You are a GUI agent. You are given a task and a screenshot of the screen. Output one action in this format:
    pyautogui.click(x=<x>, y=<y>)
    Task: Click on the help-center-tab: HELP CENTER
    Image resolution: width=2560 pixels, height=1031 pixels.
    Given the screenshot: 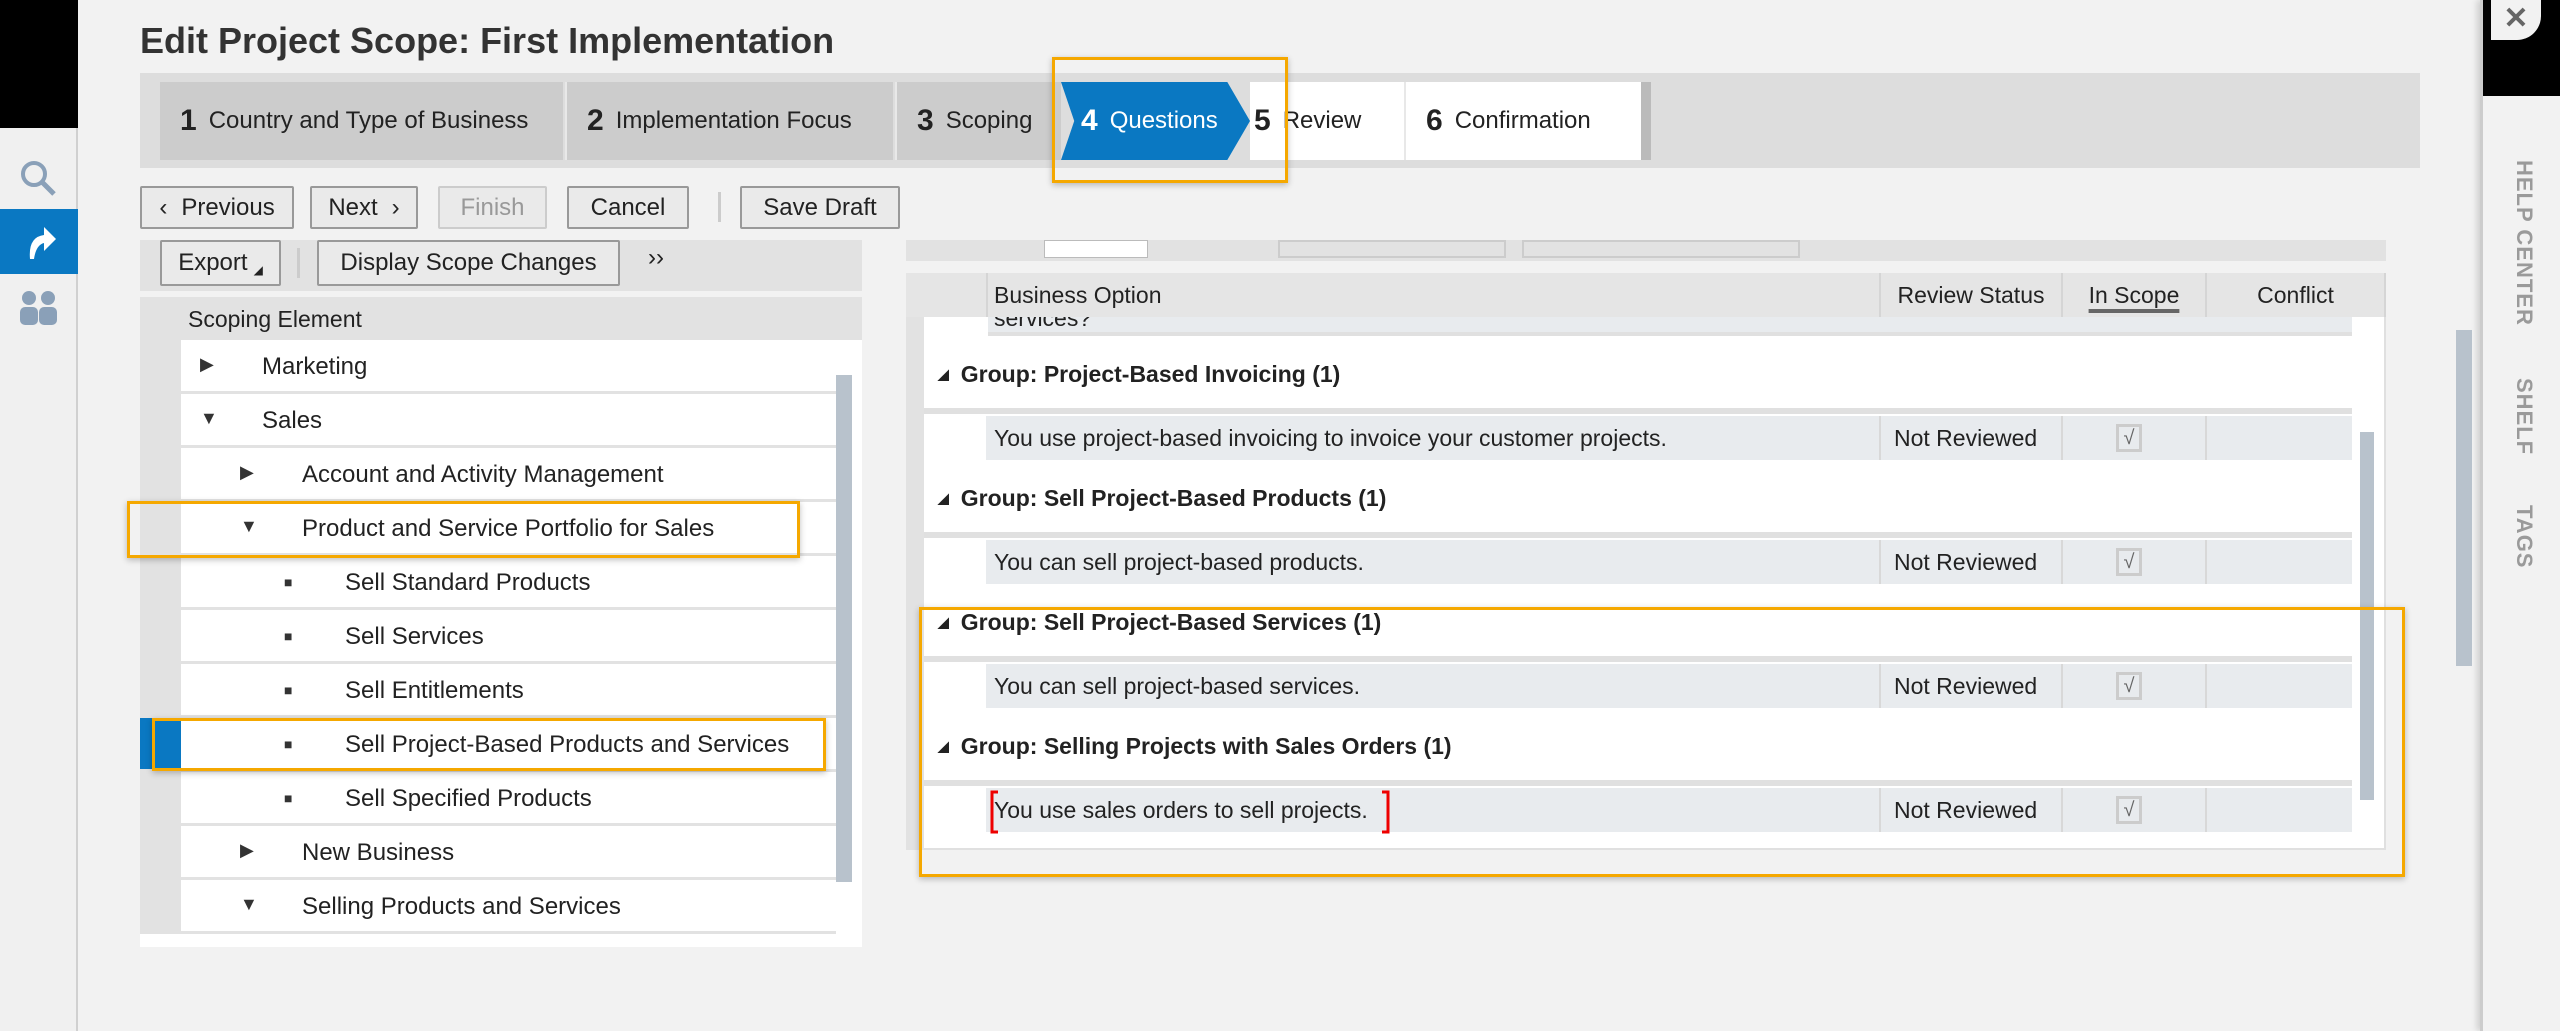 What is the action you would take?
    pyautogui.click(x=2524, y=243)
    